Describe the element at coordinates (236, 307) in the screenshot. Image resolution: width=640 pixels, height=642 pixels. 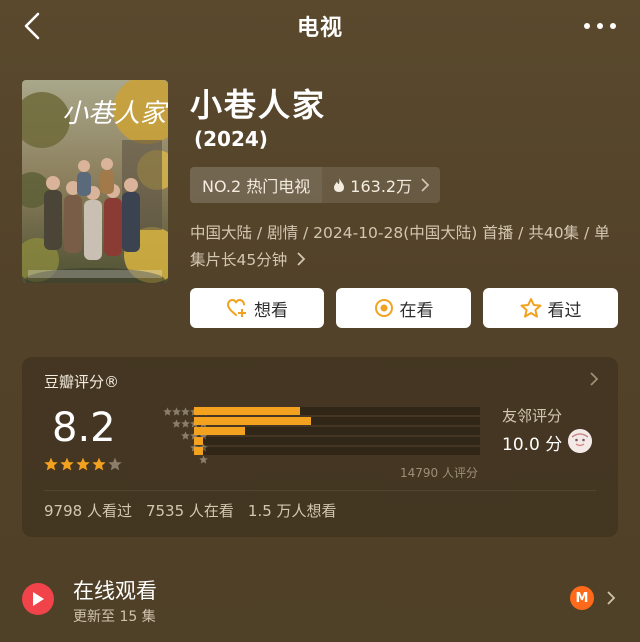
I see `heart-plus-icon` at that location.